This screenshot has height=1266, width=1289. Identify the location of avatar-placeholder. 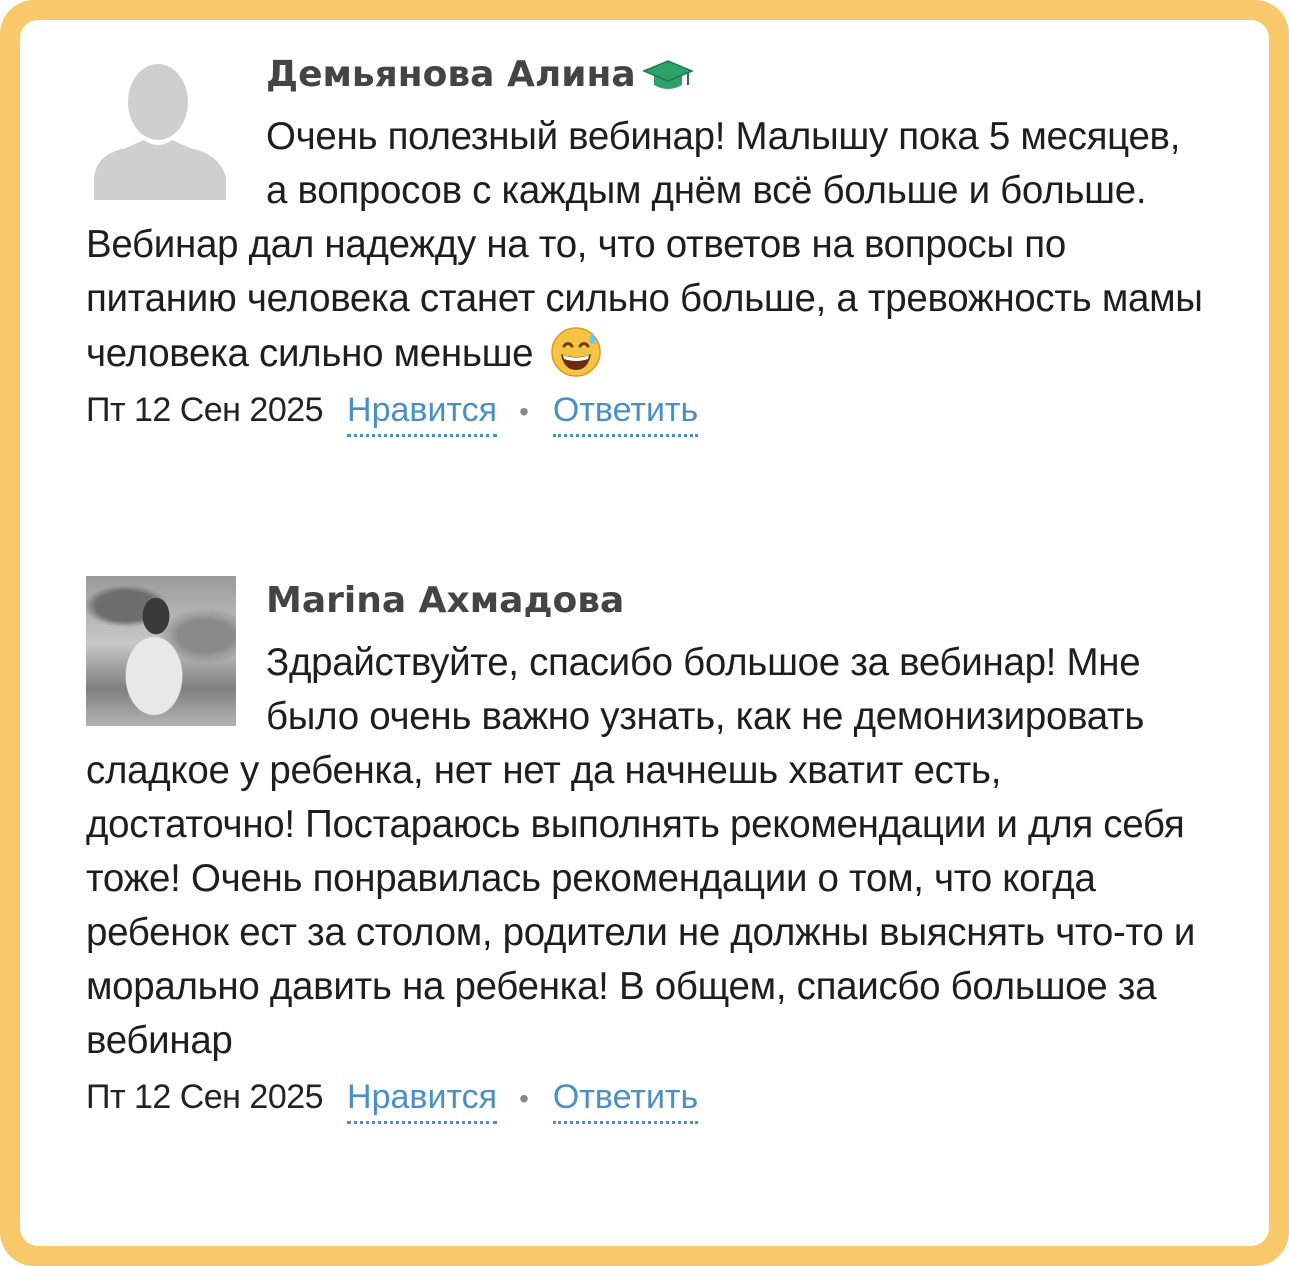
(161, 125).